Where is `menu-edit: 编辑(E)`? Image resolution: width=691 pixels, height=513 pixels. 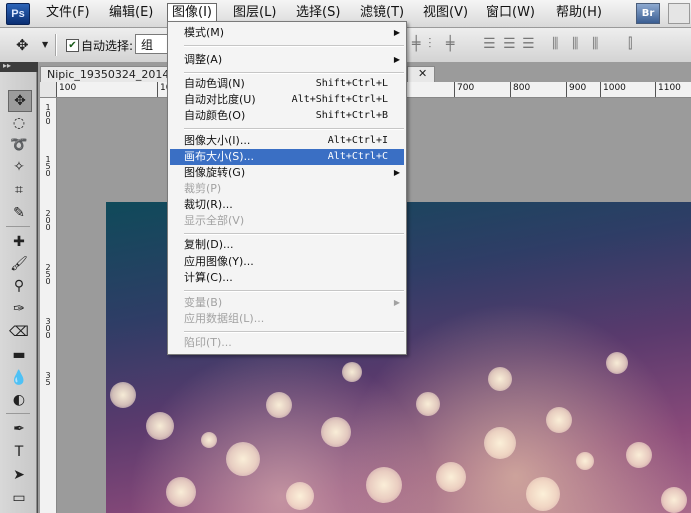
menu-edit: 编辑(E) is located at coordinates (131, 13).